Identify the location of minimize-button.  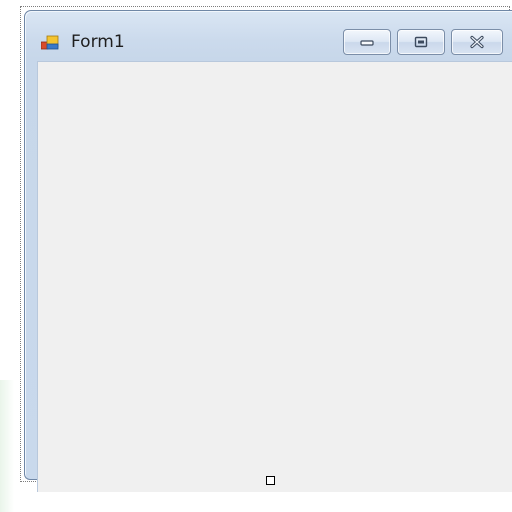
(367, 42).